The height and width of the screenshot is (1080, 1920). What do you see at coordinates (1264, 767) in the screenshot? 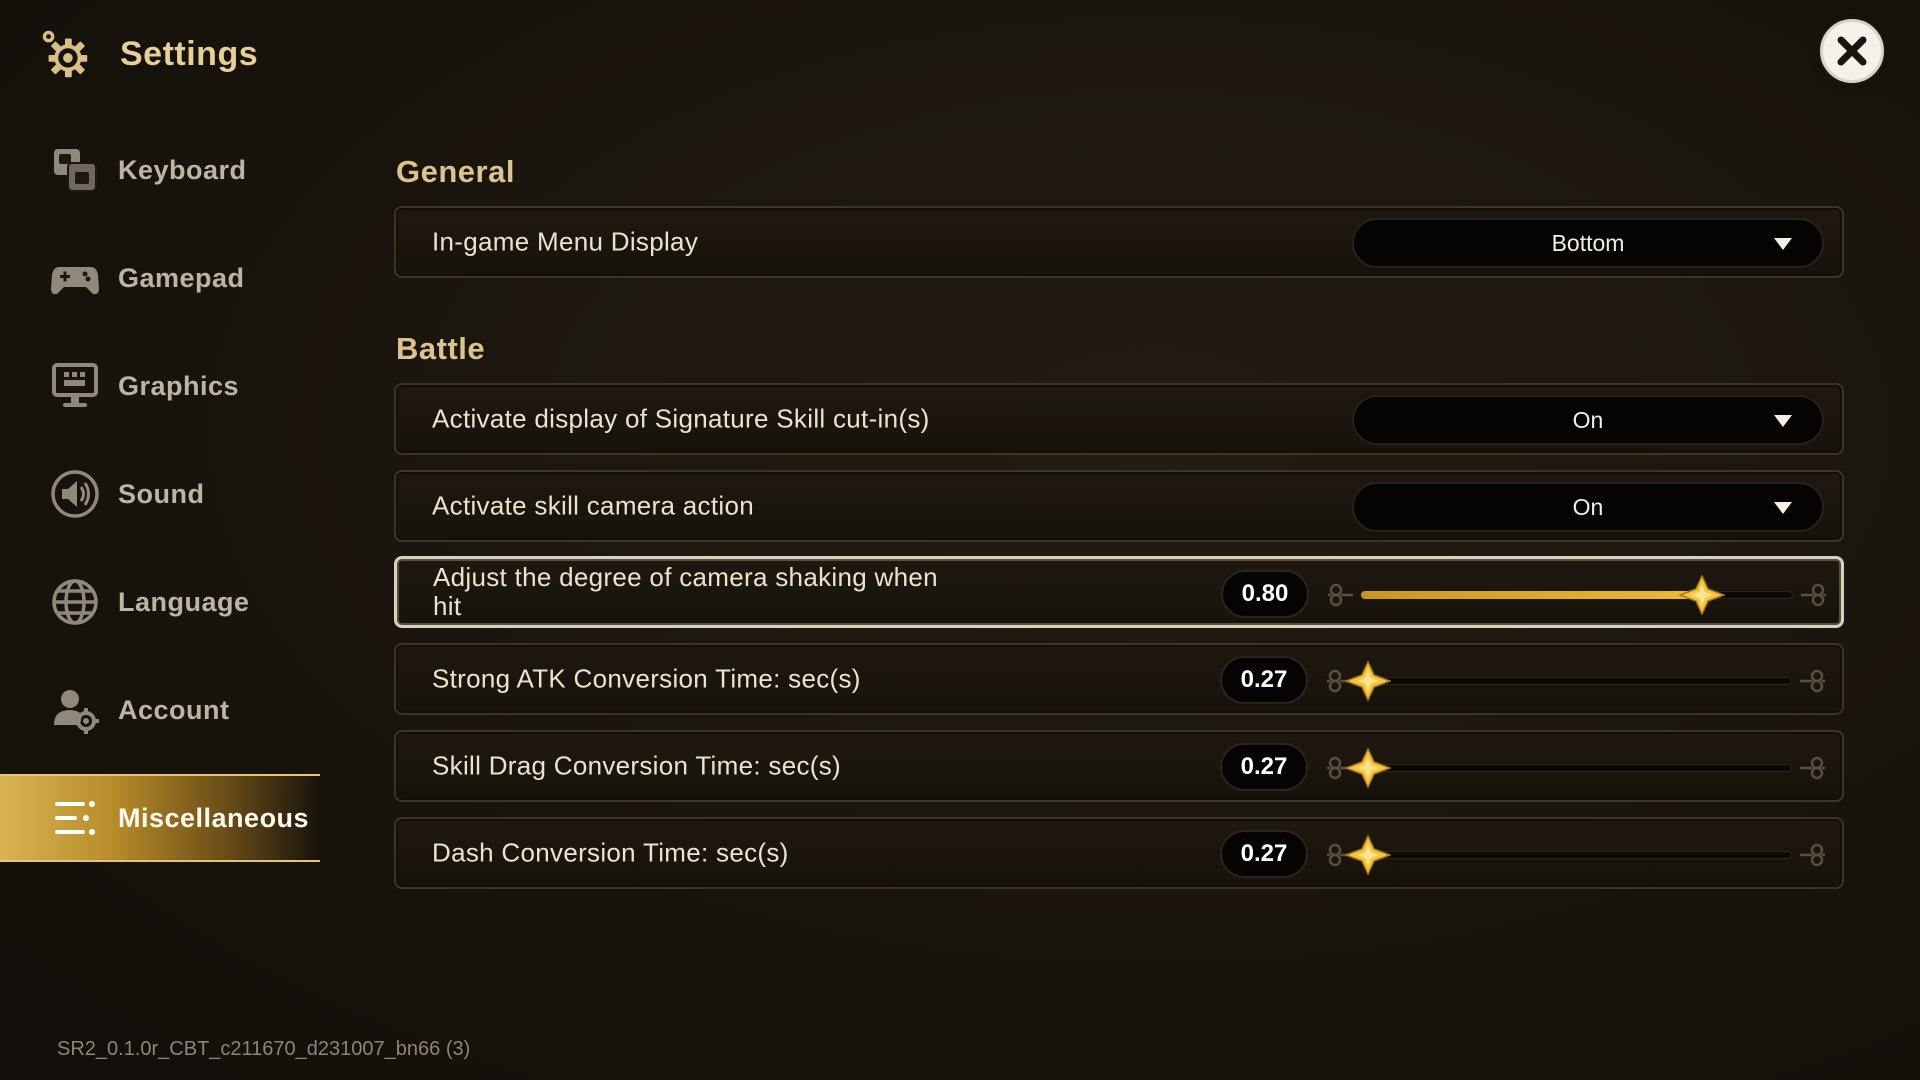
I see `skill-drag-value: 0.27` at bounding box center [1264, 767].